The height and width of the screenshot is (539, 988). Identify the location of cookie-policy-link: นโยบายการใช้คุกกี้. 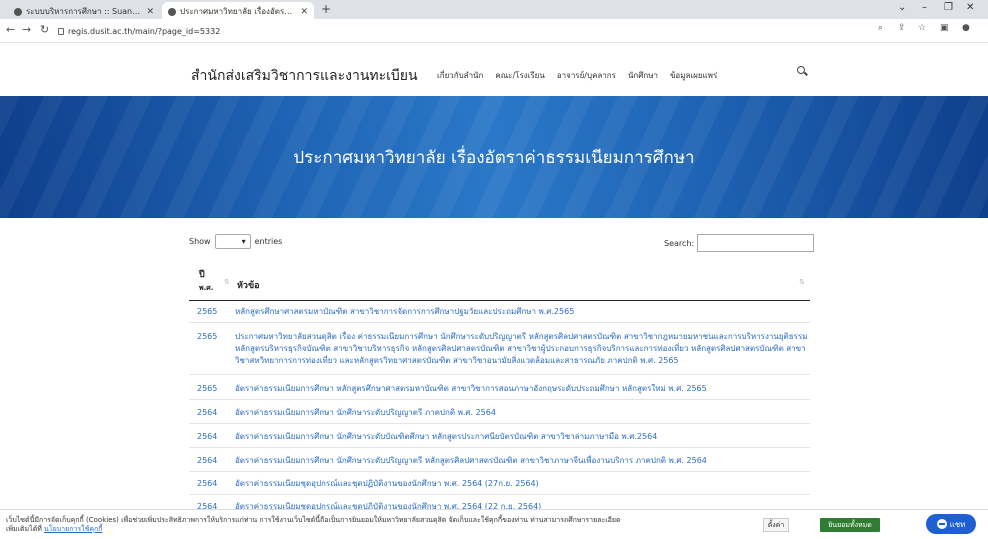
(73, 529).